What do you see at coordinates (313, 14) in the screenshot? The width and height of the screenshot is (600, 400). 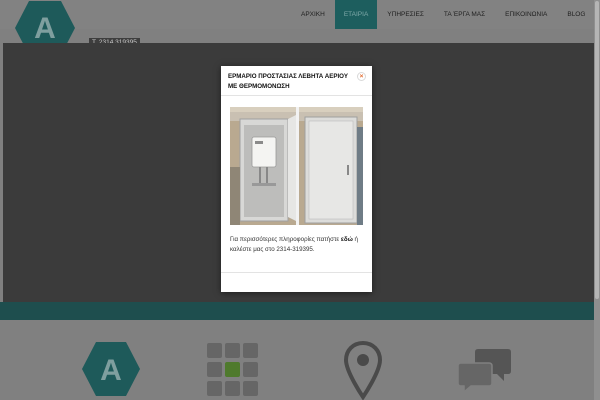 I see `nav-item-home: ΑΡΧΙΚΗ` at bounding box center [313, 14].